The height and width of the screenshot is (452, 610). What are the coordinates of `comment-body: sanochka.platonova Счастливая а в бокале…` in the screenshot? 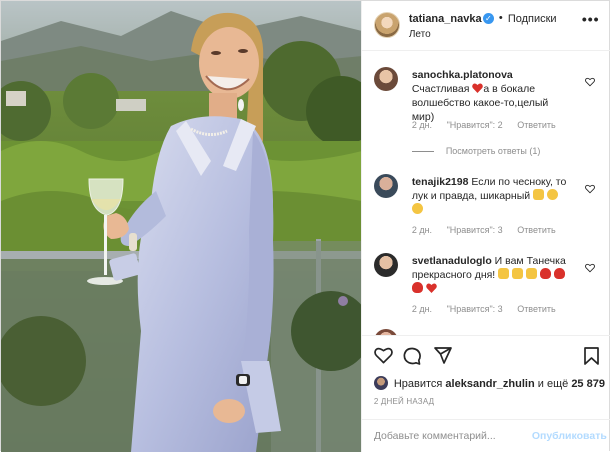 It's located at (492, 96).